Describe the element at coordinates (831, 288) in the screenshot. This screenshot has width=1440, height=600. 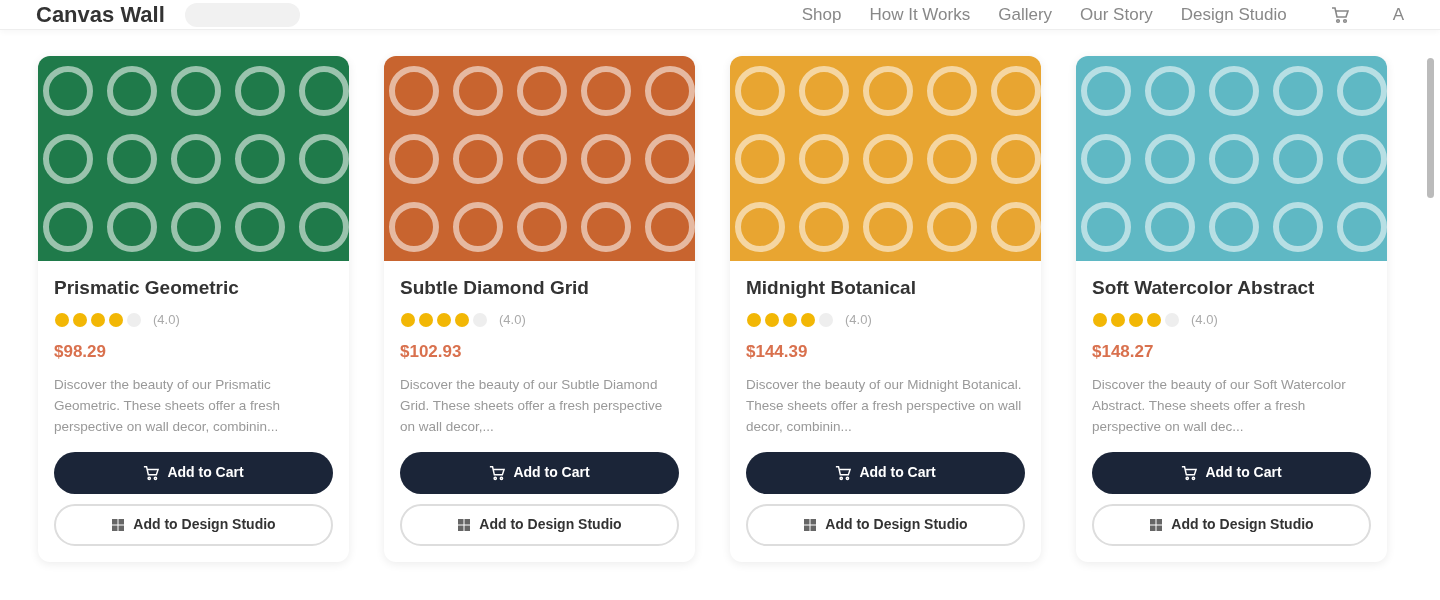
I see `product-title: Midnight Botanical` at that location.